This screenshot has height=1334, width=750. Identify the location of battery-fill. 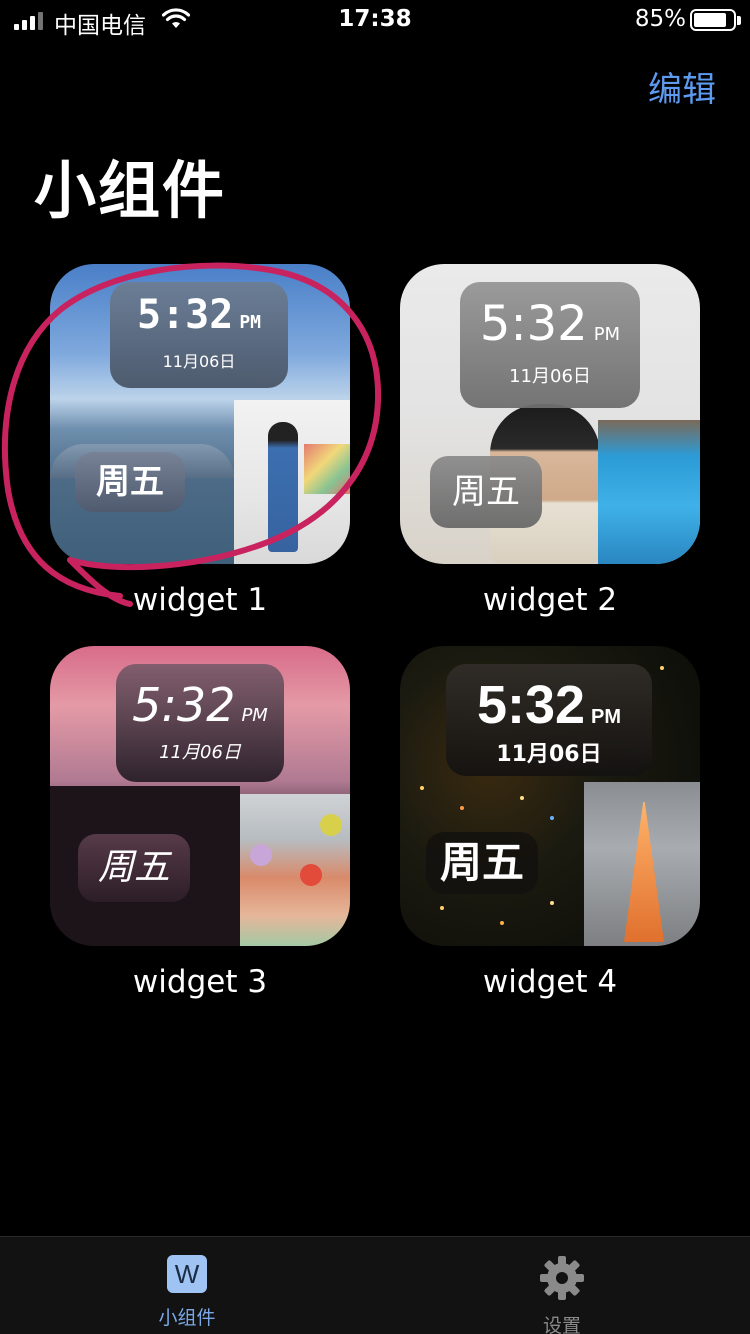
(710, 20).